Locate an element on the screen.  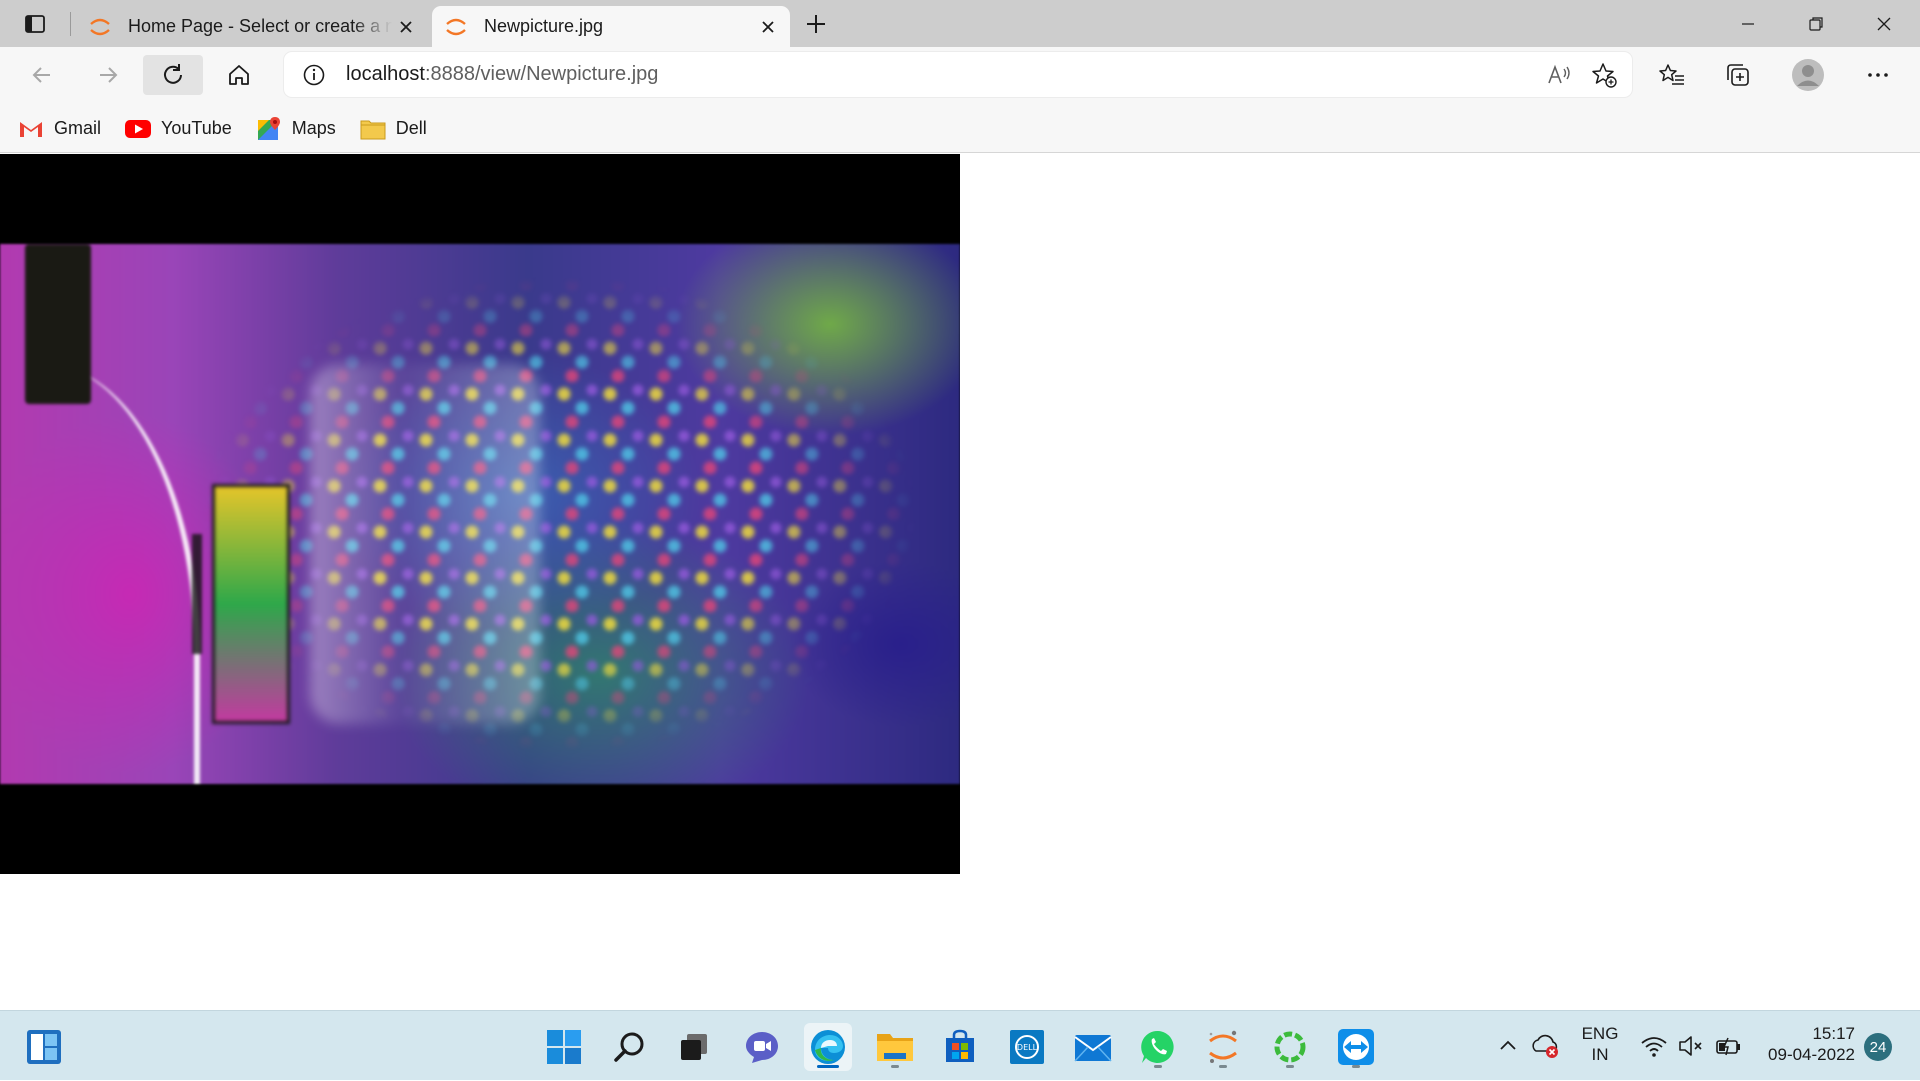
bookmarks-bar: Gmail YouTube Maps Dell is located at coordinates (960, 129).